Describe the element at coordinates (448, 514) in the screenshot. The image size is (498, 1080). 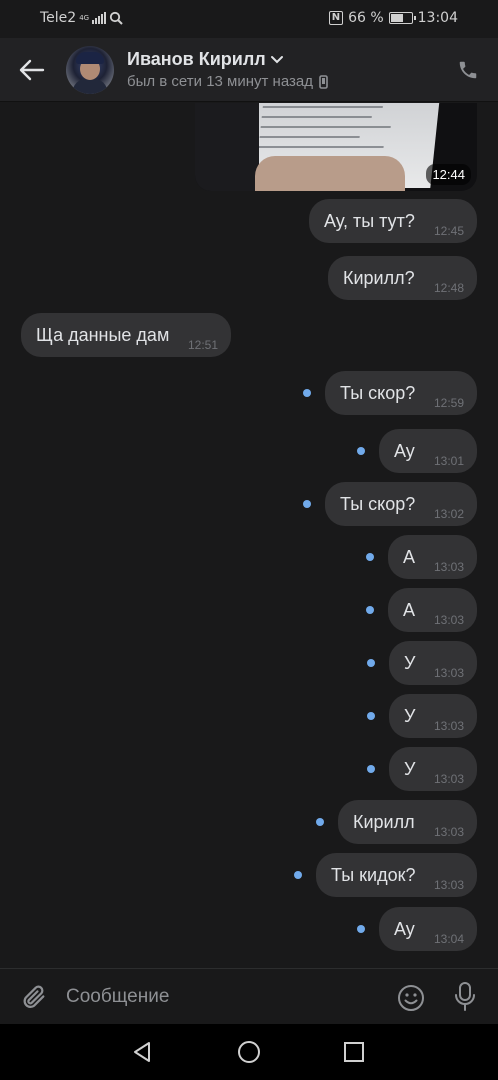
I see `message-time: 13:02` at that location.